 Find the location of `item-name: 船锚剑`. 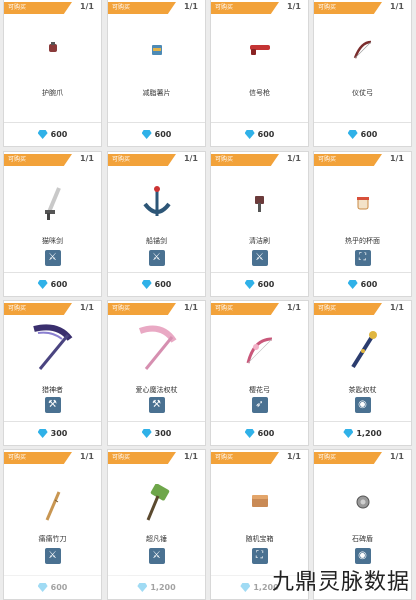

item-name: 船锚剑 is located at coordinates (156, 241).